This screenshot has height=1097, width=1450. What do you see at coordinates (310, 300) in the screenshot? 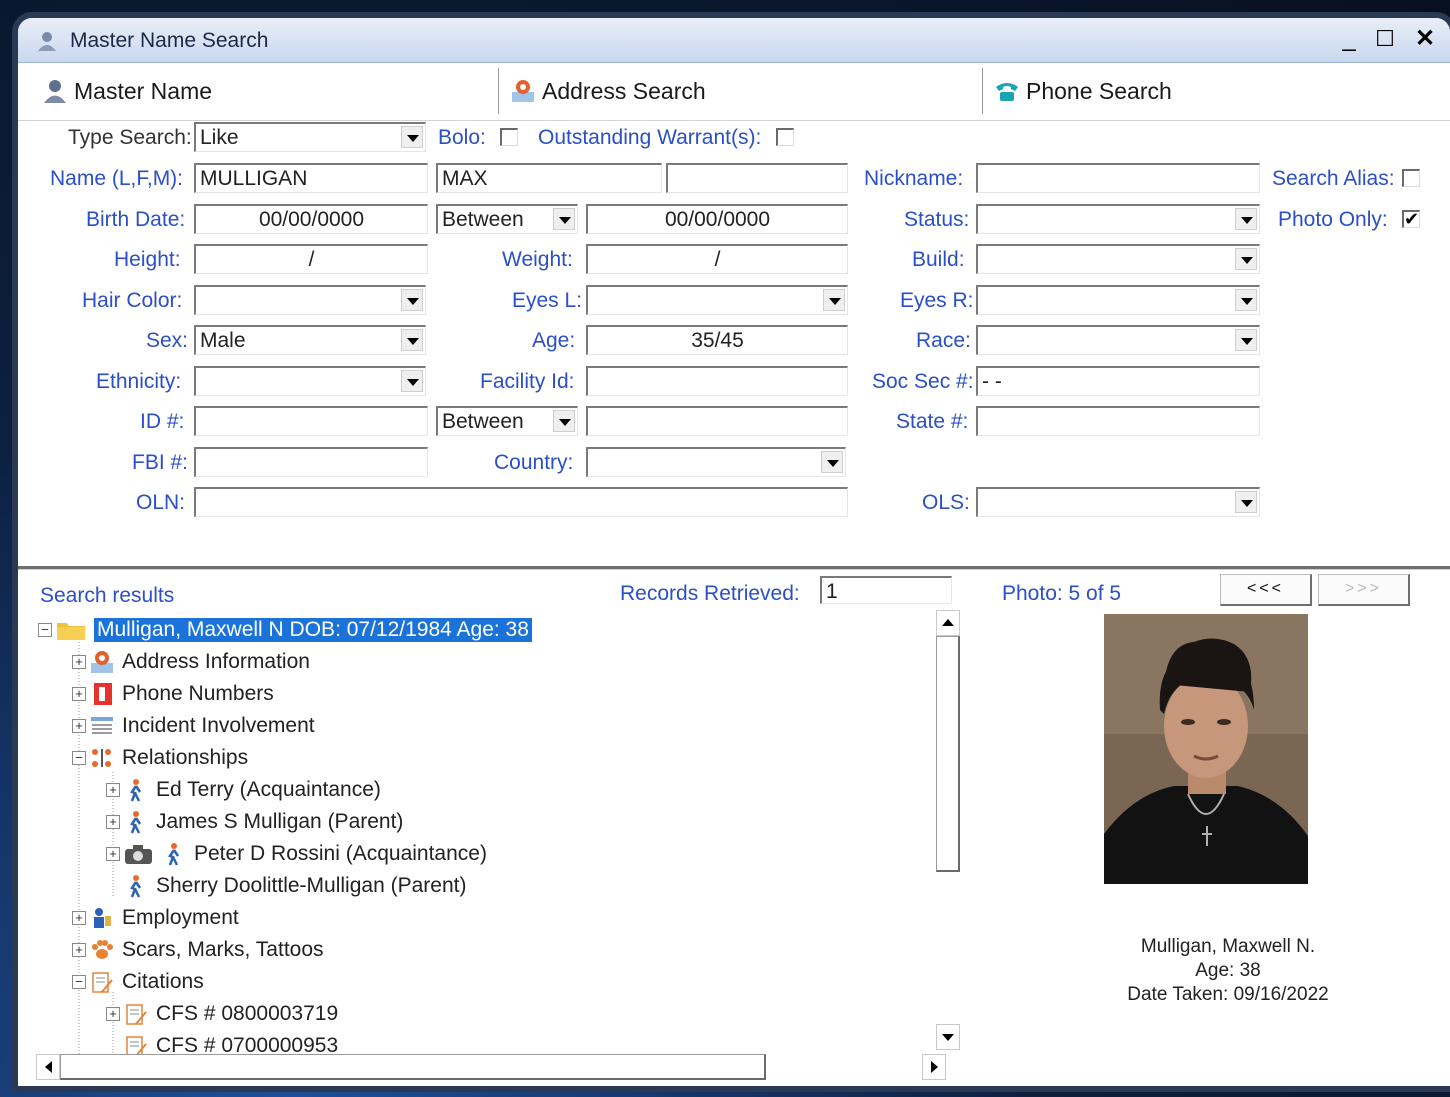
I see `hair-color-select` at bounding box center [310, 300].